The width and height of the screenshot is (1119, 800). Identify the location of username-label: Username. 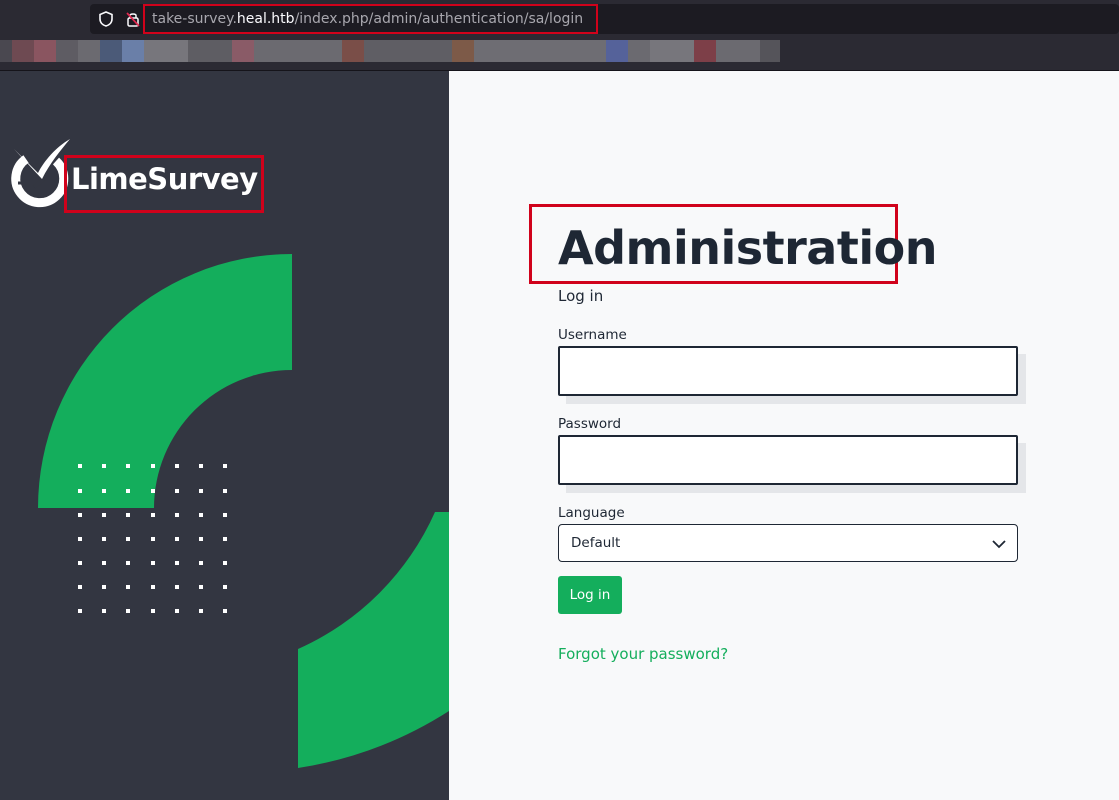
(592, 335).